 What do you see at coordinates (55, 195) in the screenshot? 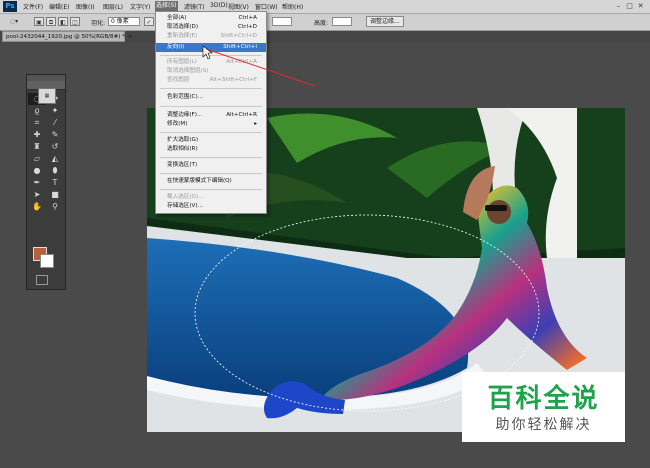
I see `rectangle-tool-icon: ■` at bounding box center [55, 195].